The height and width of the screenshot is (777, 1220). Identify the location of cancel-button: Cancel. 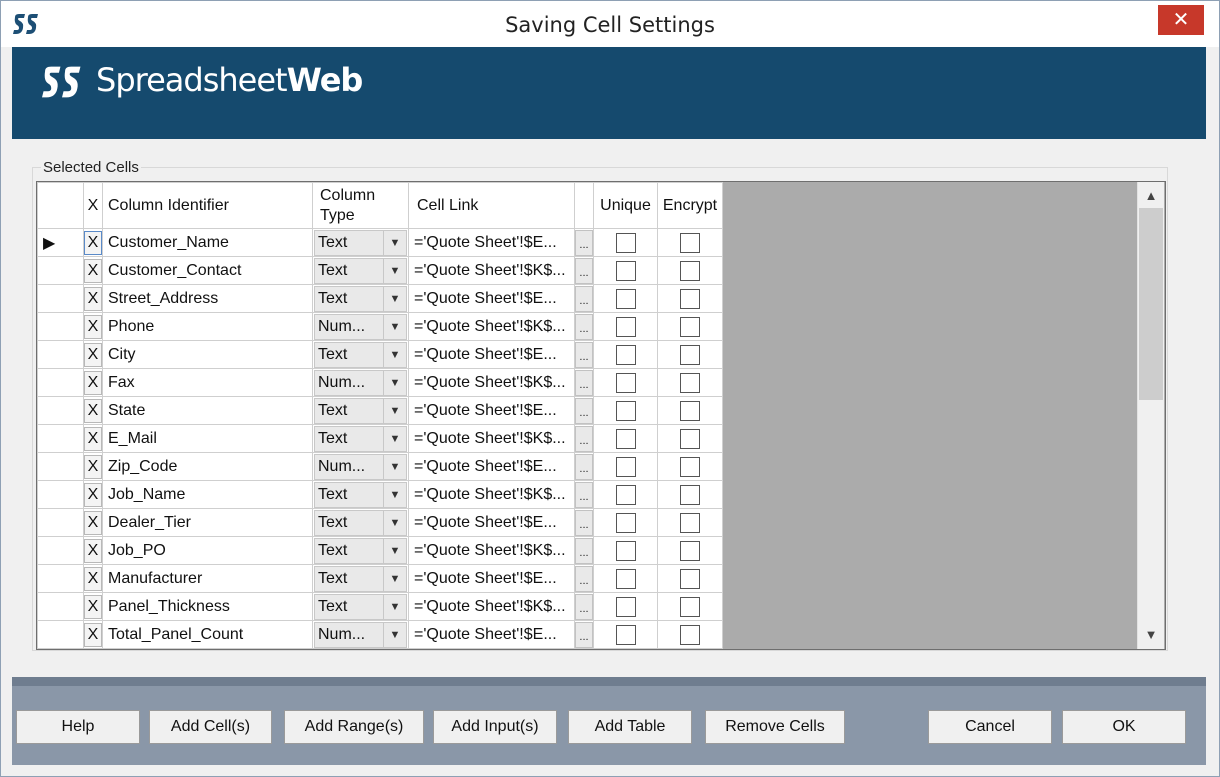
(990, 727).